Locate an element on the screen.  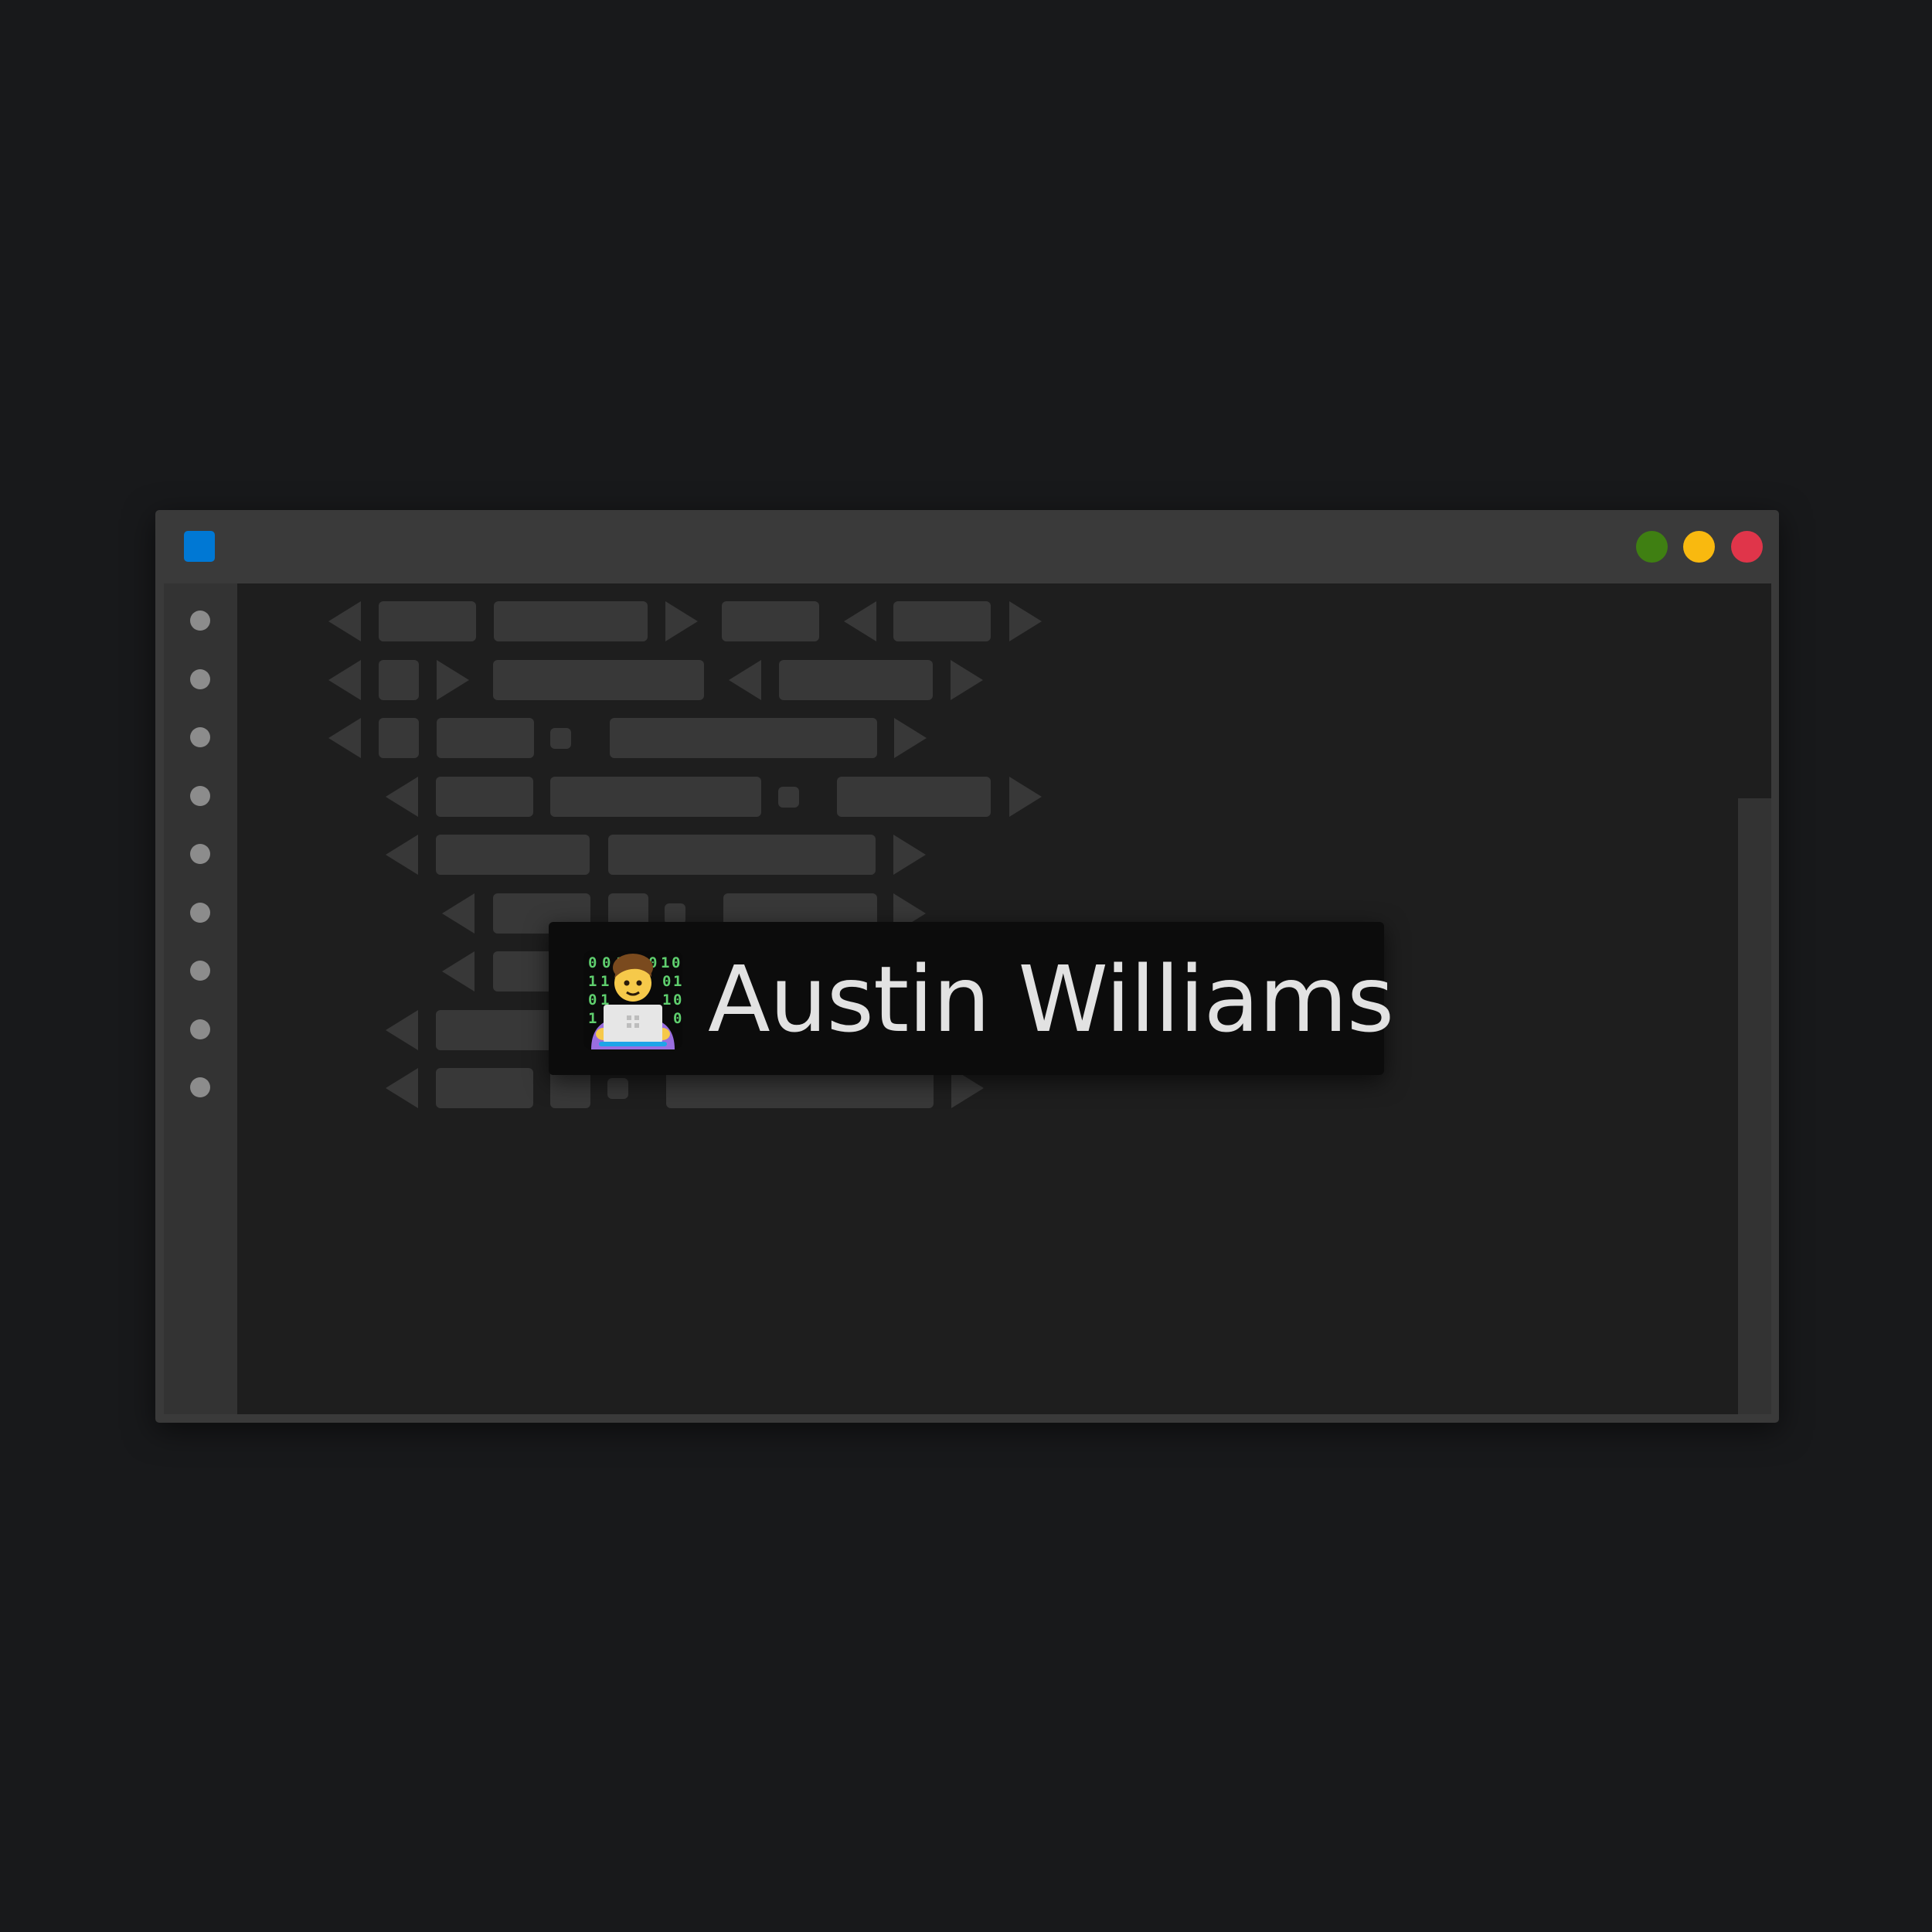
title-bar is located at coordinates (967, 546).